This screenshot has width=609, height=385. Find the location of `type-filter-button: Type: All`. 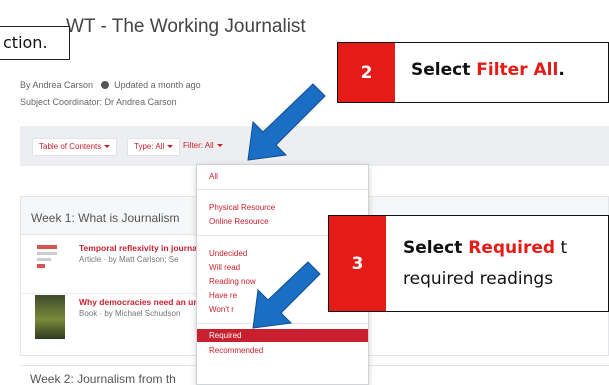

type-filter-button: Type: All is located at coordinates (154, 147).